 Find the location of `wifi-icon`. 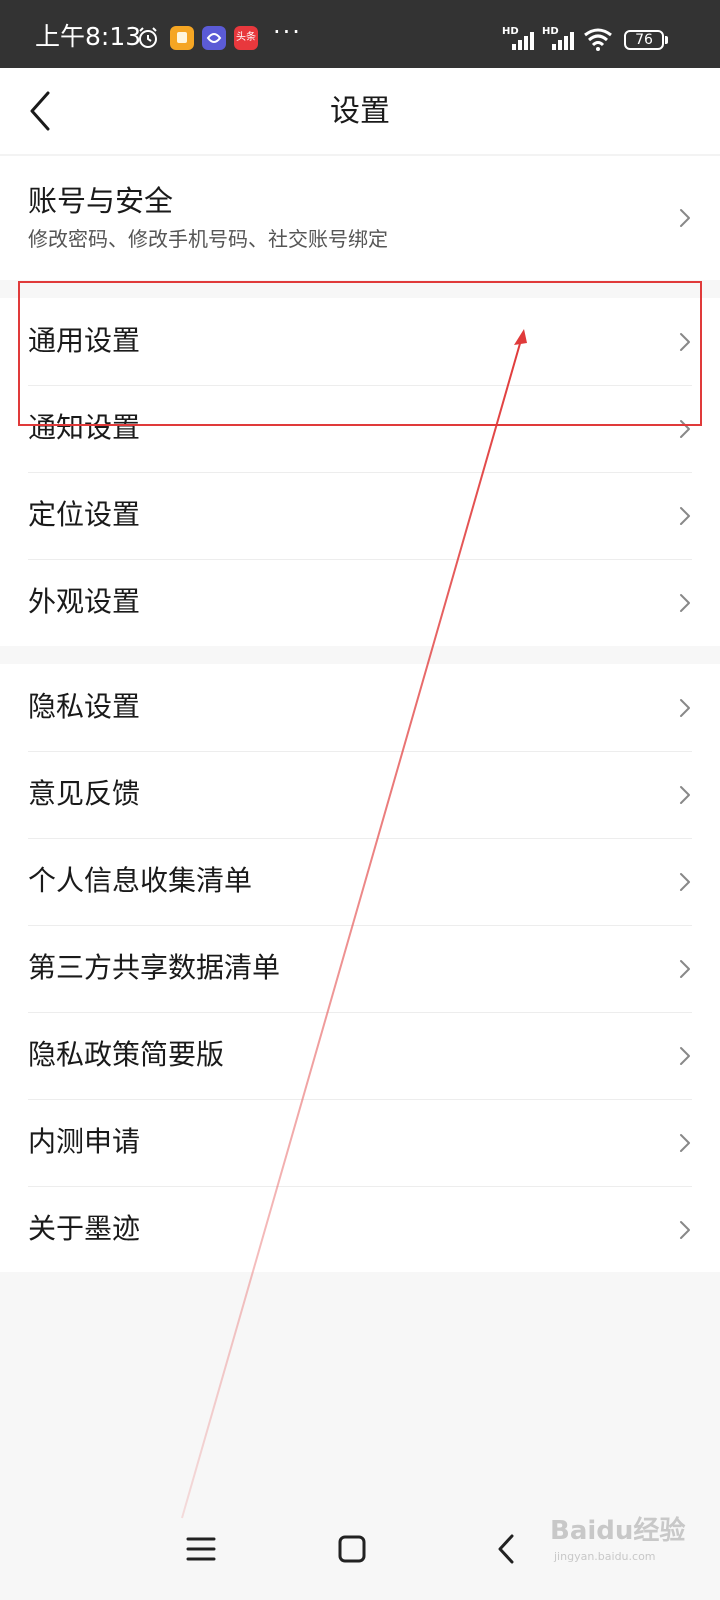

wifi-icon is located at coordinates (598, 39).